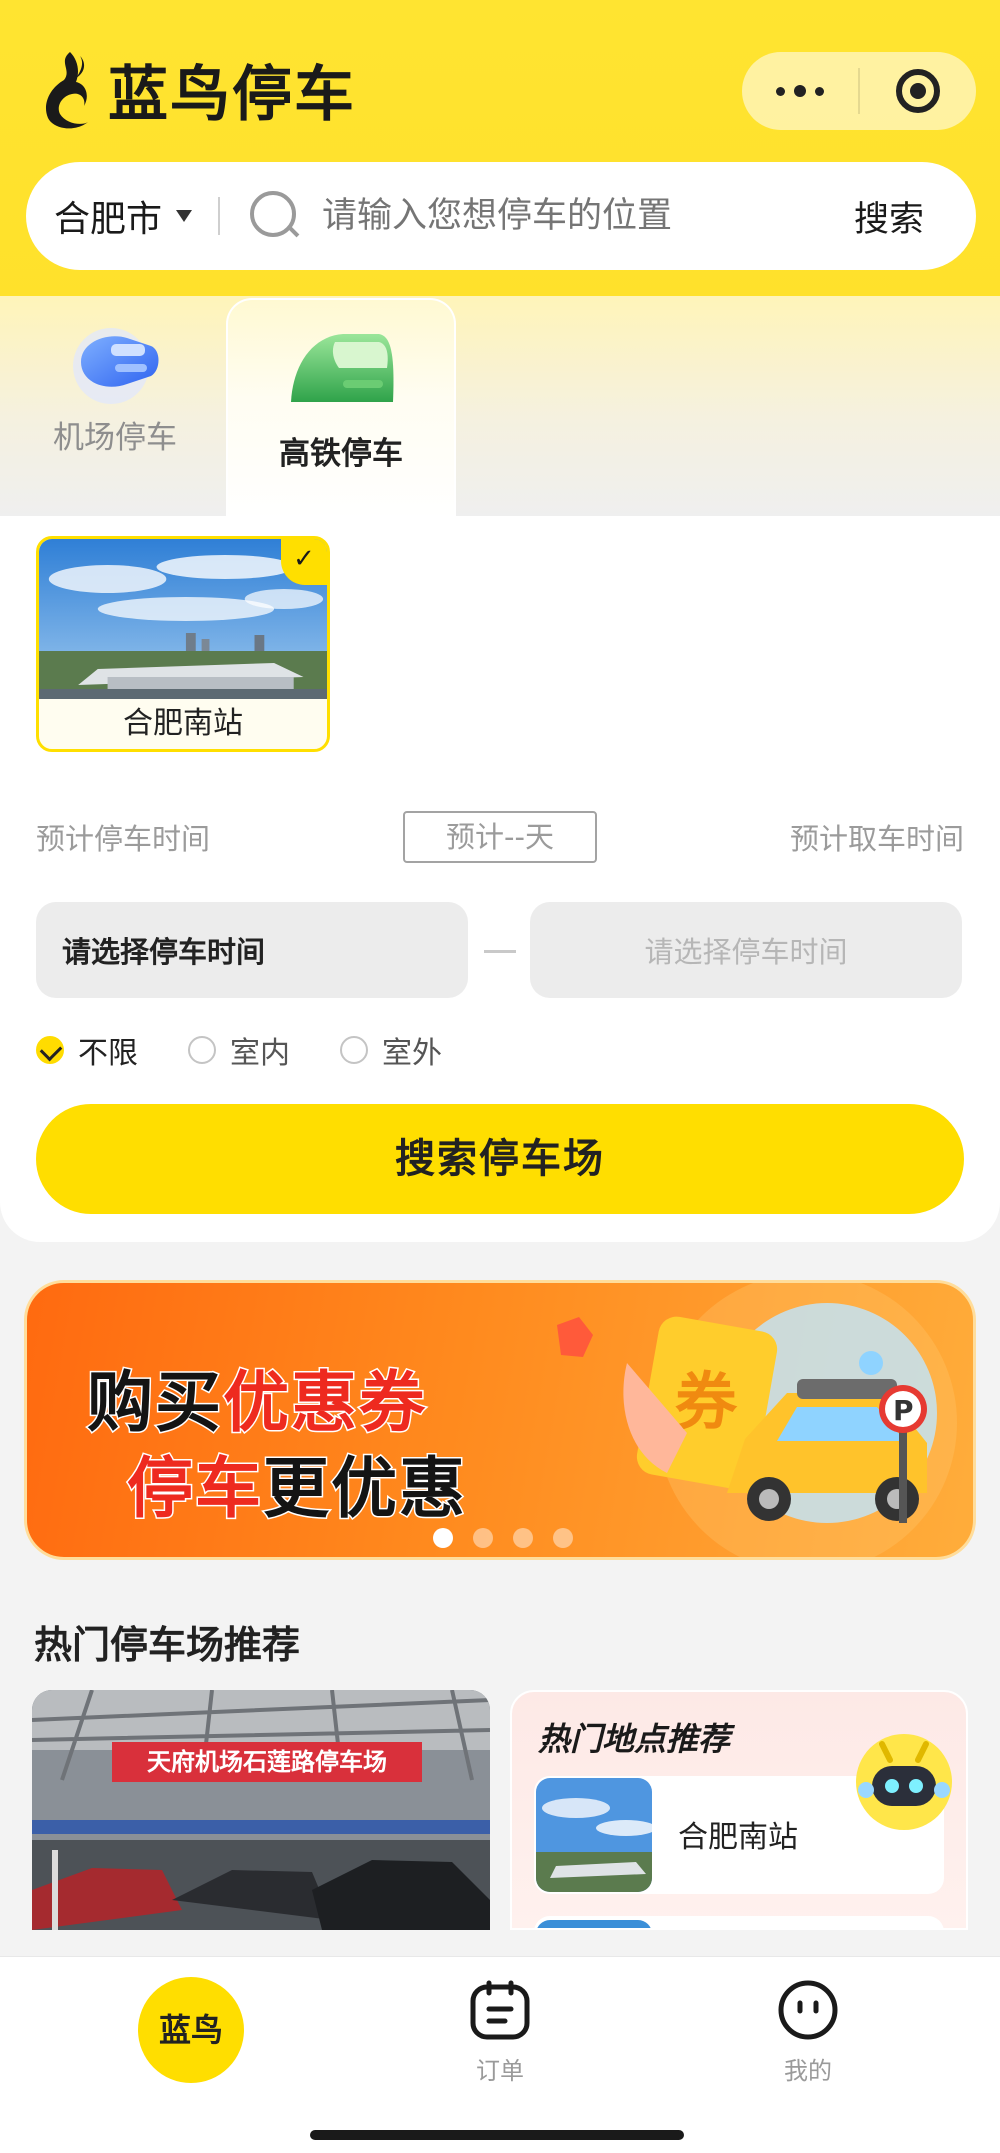 The height and width of the screenshot is (2153, 1000). What do you see at coordinates (115, 408) in the screenshot?
I see `tab-airport-parking: 机场停车` at bounding box center [115, 408].